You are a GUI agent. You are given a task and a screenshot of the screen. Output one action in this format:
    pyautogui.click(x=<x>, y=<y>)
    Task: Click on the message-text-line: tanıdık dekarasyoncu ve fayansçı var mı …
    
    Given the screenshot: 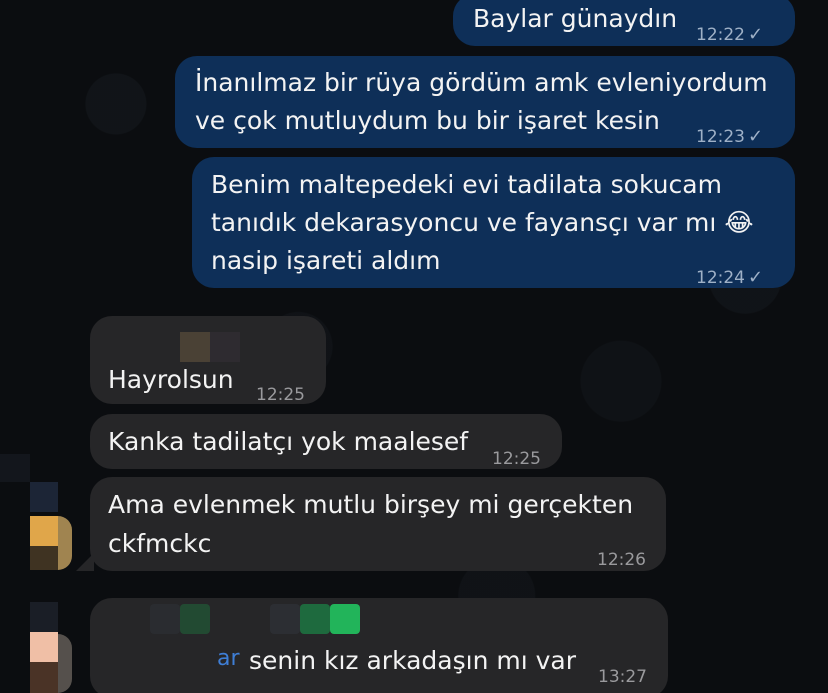 What is the action you would take?
    pyautogui.click(x=482, y=223)
    